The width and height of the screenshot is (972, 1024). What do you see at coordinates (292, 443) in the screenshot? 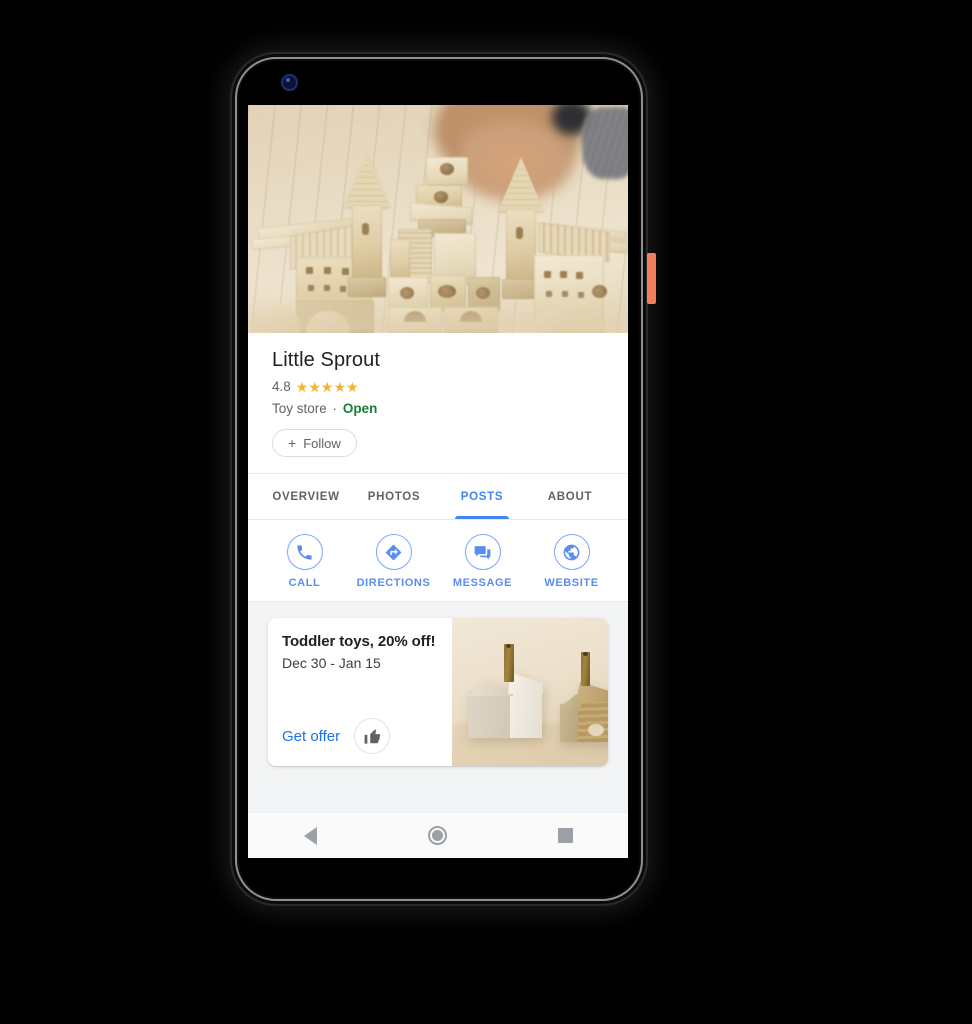
I see `plus-icon: +` at bounding box center [292, 443].